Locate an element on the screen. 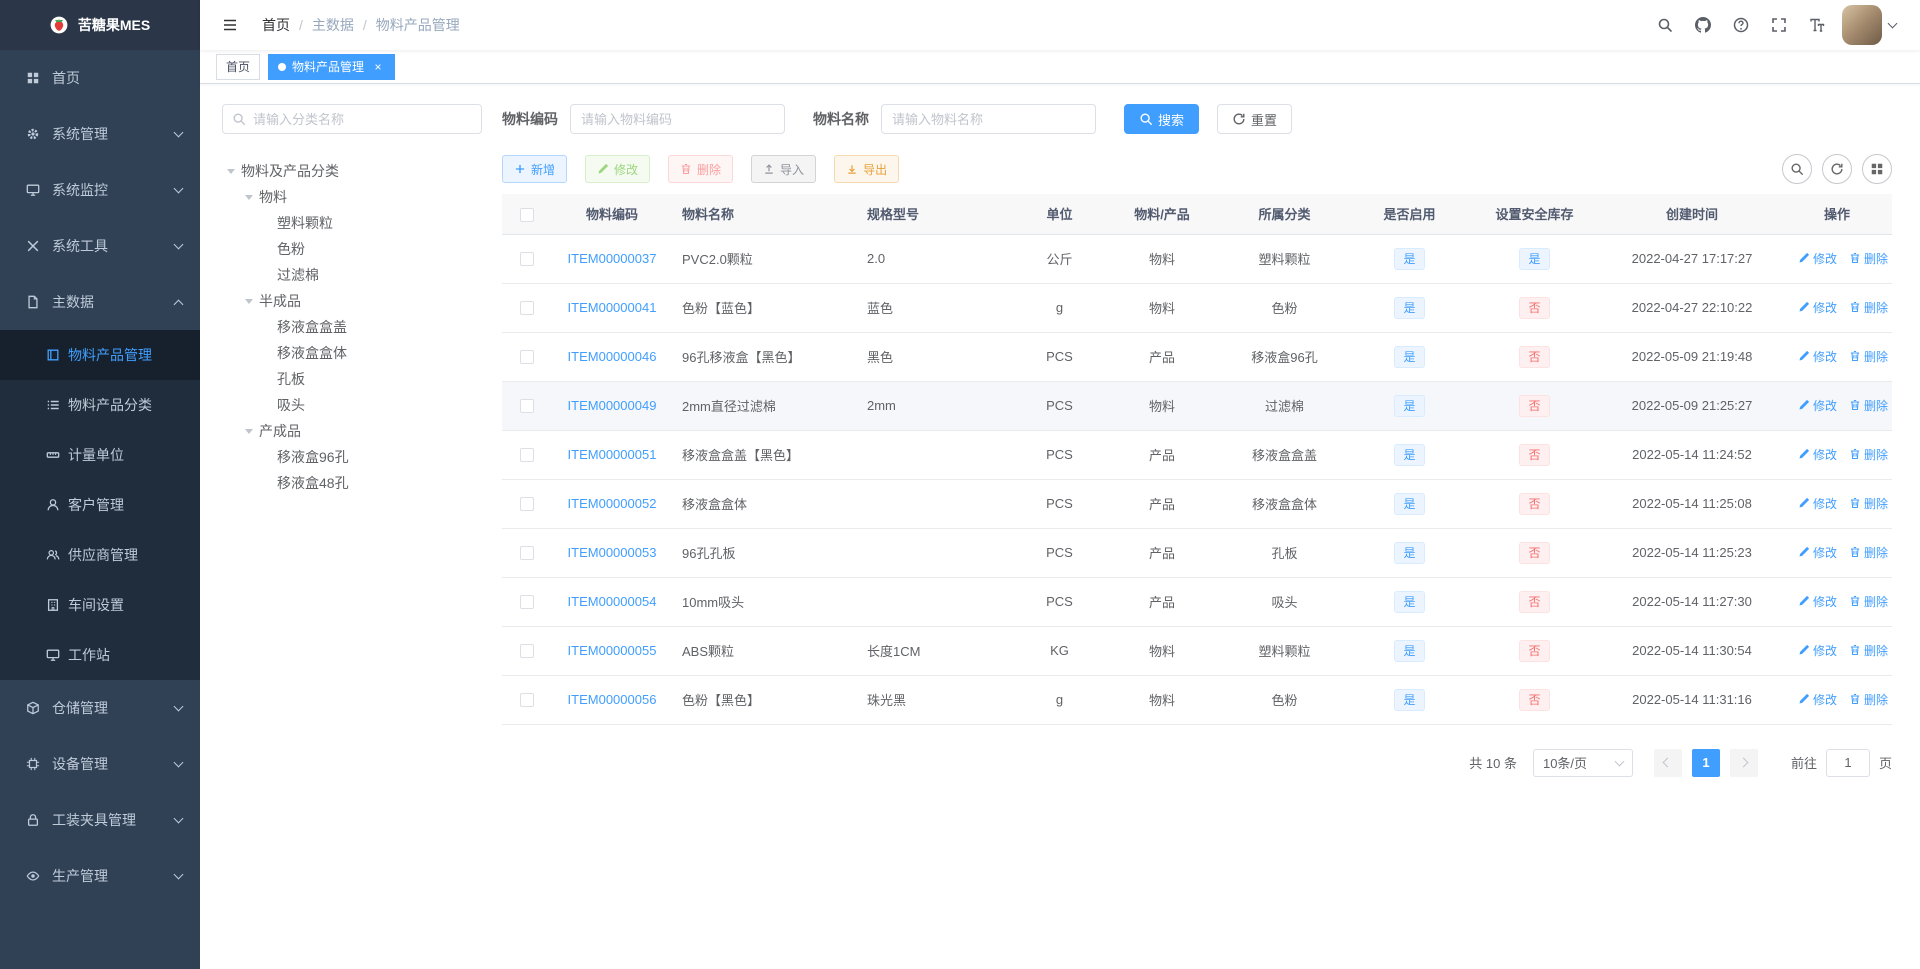  fullscreen-button is located at coordinates (1779, 25).